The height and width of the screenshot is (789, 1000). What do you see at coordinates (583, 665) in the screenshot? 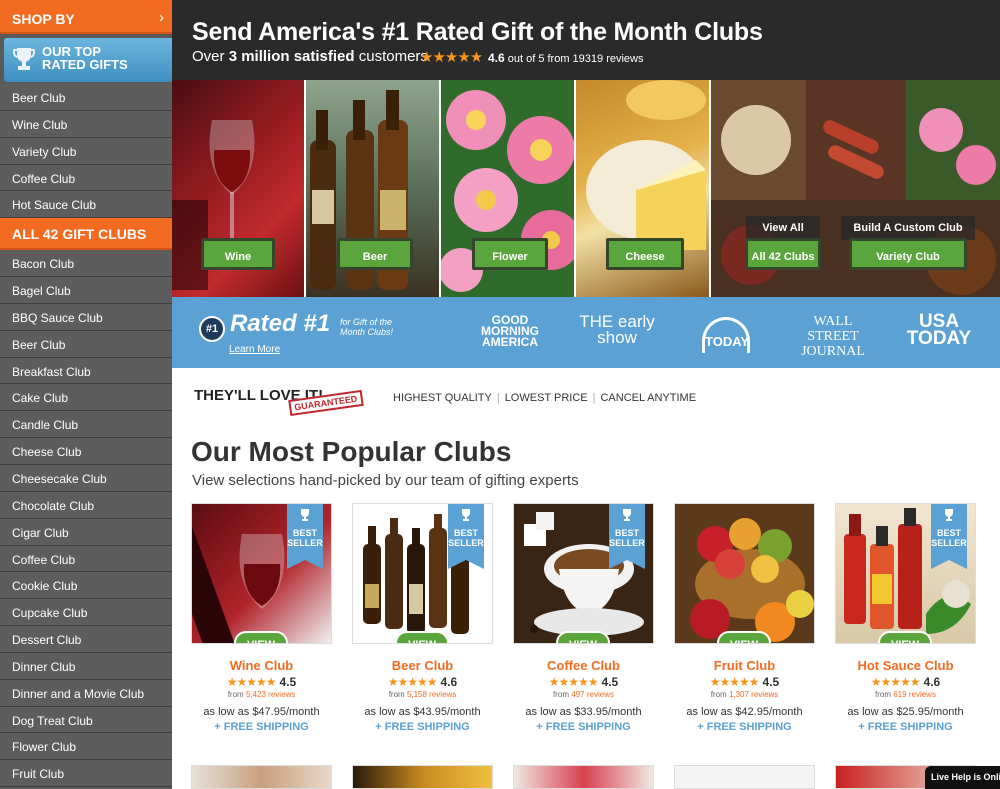
I see `product-name: Coffee Club` at bounding box center [583, 665].